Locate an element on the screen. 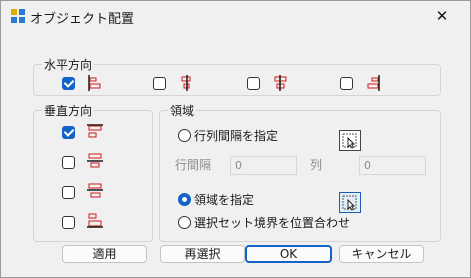 This screenshot has height=278, width=471. v-align-bottom-checkbox is located at coordinates (68, 222).